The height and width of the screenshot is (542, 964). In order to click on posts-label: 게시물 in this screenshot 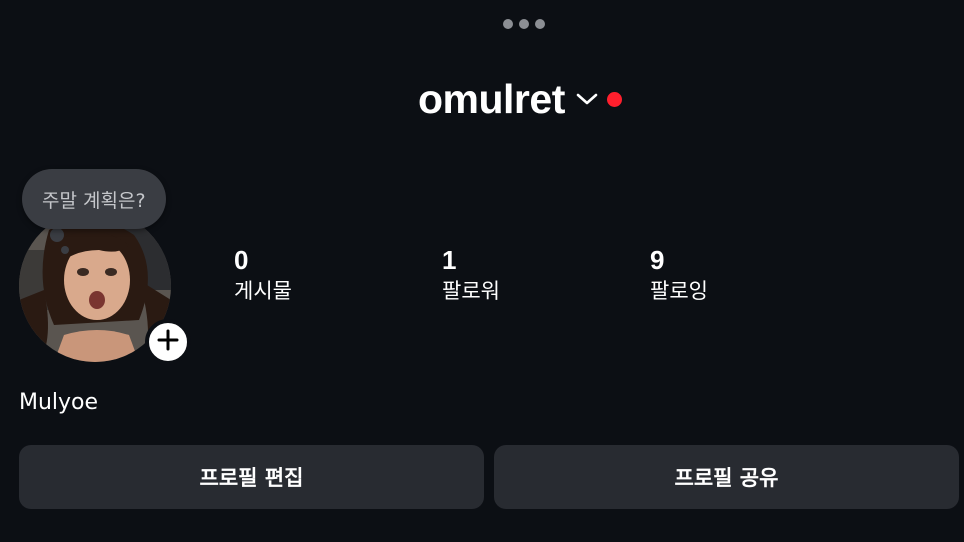, I will do `click(263, 291)`.